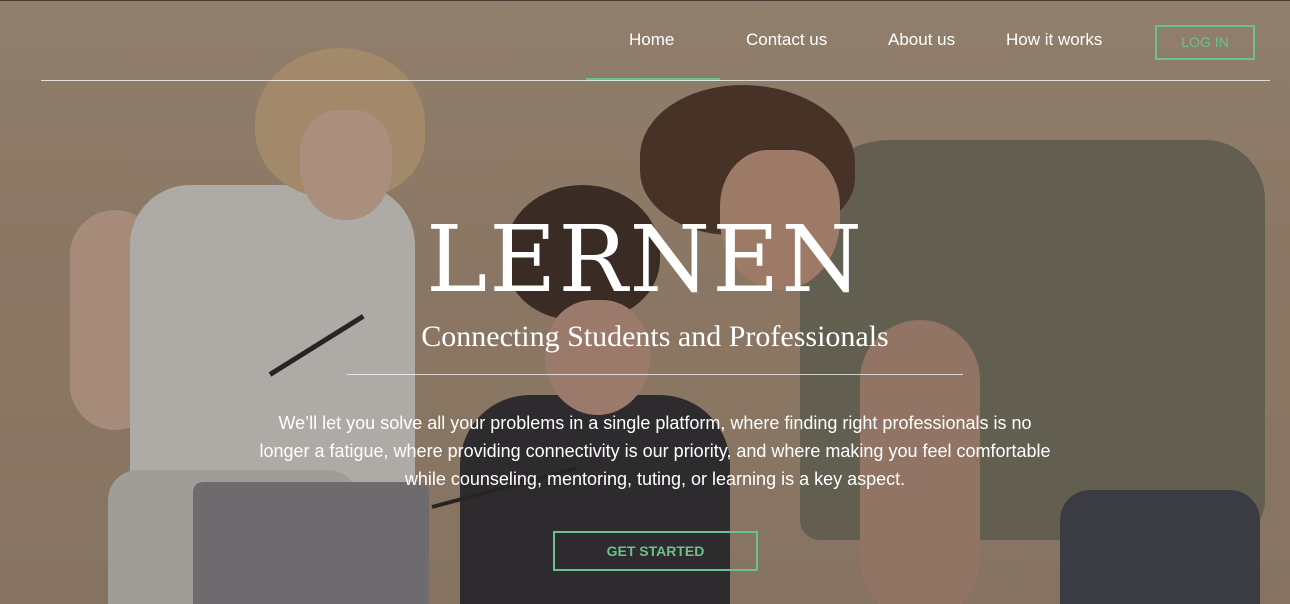 The height and width of the screenshot is (604, 1290). I want to click on get-started-button: GET STARTED, so click(655, 551).